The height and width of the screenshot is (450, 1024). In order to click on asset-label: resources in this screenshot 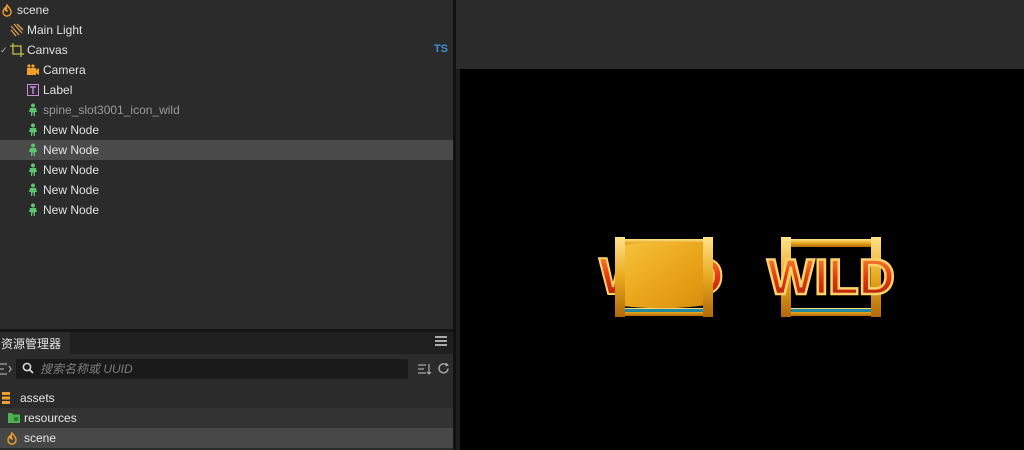, I will do `click(50, 418)`.